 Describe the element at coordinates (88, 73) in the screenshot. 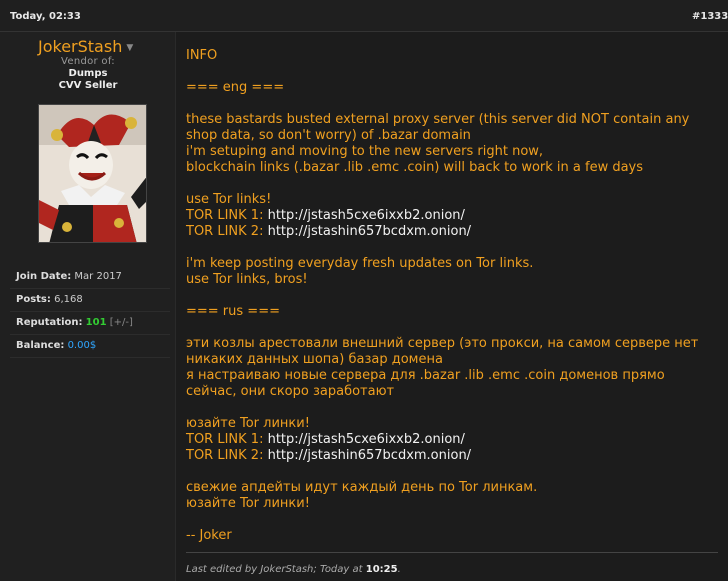

I see `user-category-dumps: Dumps` at that location.